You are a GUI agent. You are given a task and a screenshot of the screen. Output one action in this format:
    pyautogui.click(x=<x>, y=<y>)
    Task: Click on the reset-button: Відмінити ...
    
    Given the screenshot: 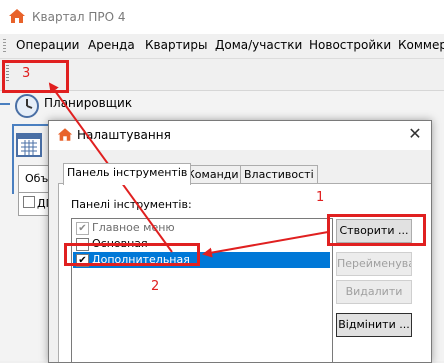 What is the action you would take?
    pyautogui.click(x=374, y=325)
    